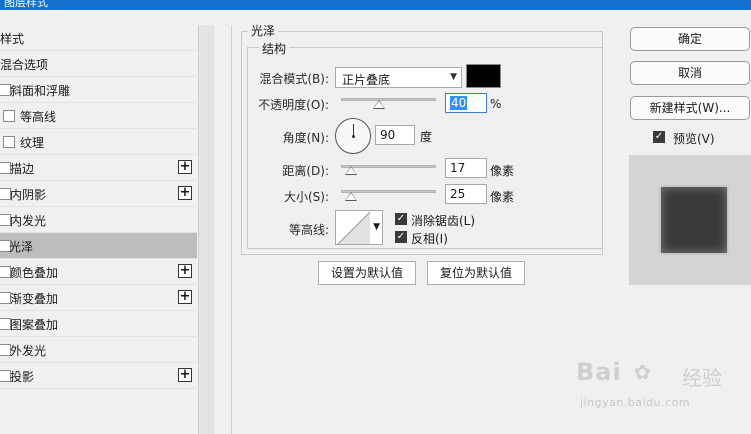 The width and height of the screenshot is (751, 434). I want to click on watermark-logo-text: Bai, so click(599, 372).